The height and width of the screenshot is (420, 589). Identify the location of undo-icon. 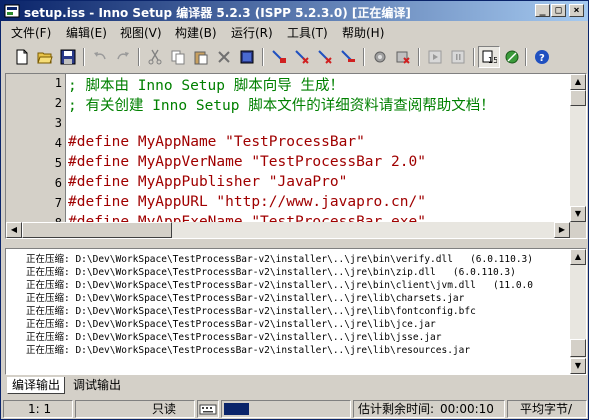
(100, 57).